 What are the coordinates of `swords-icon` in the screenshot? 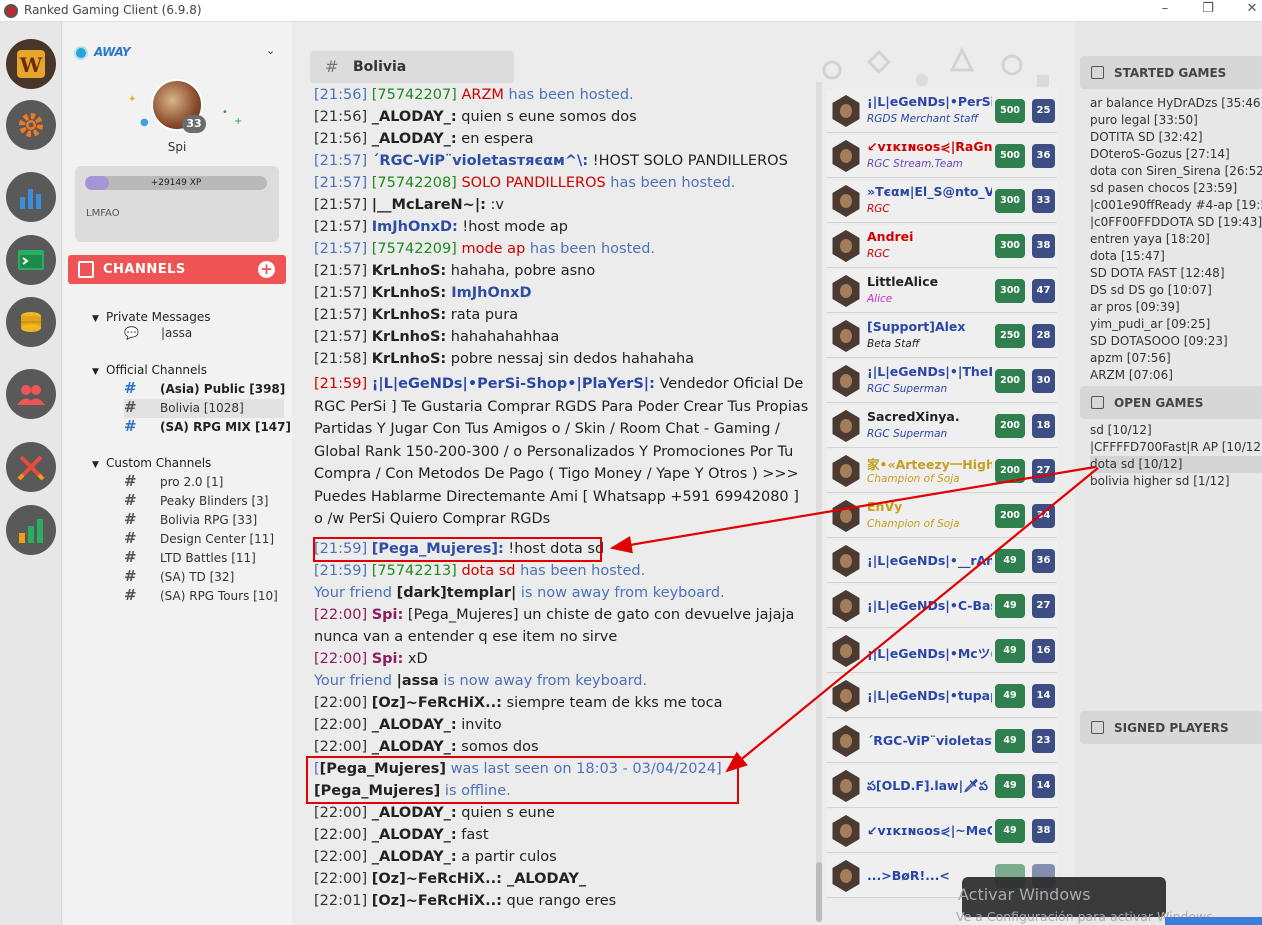 It's located at (31, 467).